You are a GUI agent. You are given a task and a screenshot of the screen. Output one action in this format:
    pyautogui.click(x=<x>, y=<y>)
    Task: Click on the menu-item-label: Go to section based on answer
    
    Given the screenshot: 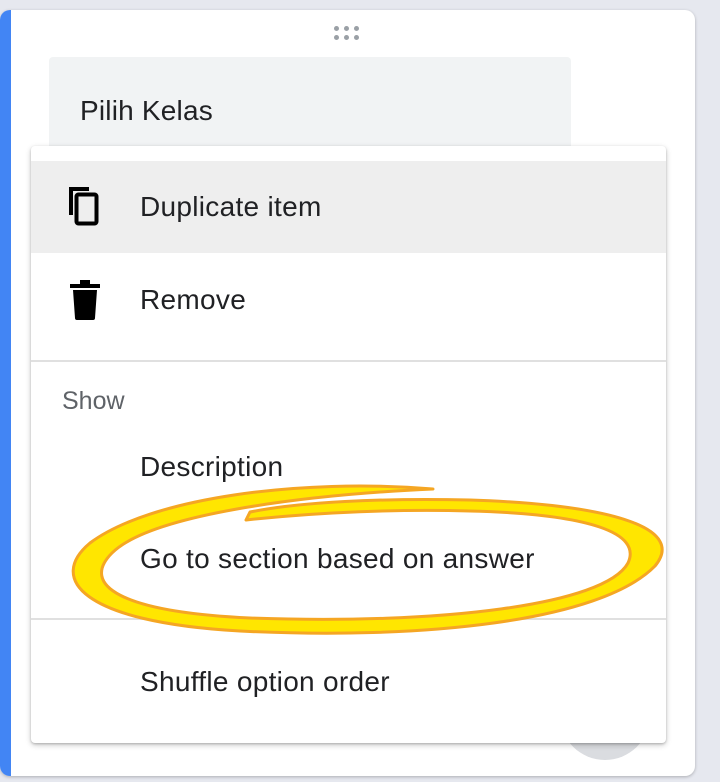 What is the action you would take?
    pyautogui.click(x=337, y=558)
    